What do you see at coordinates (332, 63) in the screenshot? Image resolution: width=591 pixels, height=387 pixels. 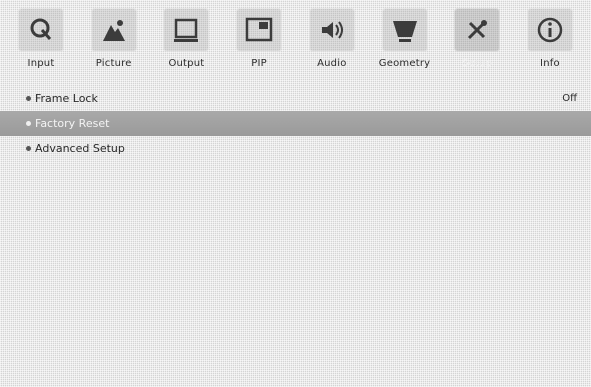 I see `tab-audio-label: Audio` at bounding box center [332, 63].